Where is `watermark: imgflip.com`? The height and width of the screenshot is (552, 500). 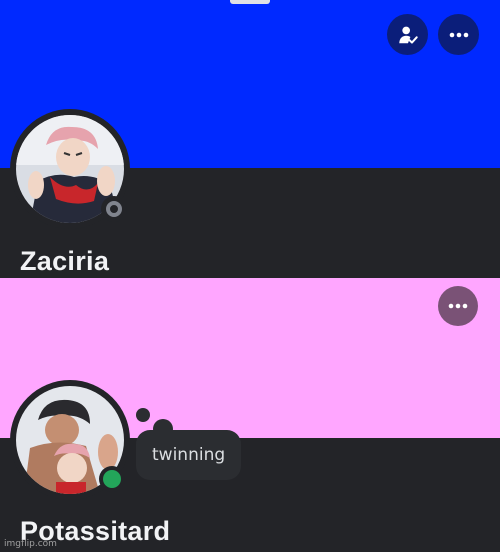
watermark: imgflip.com is located at coordinates (30, 544).